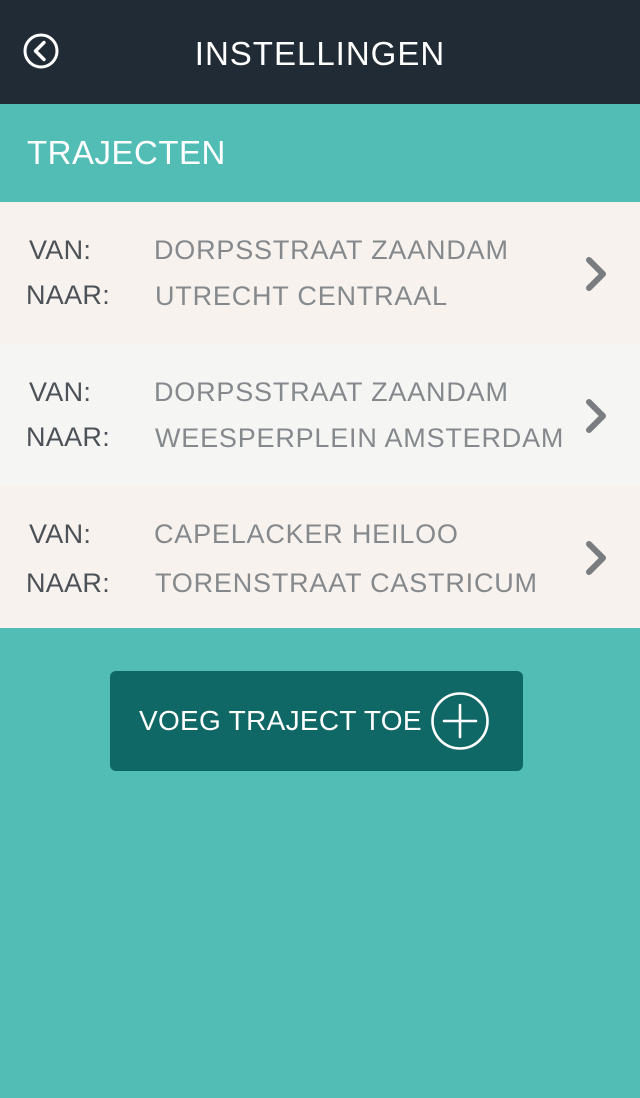 Image resolution: width=640 pixels, height=1098 pixels. Describe the element at coordinates (360, 438) in the screenshot. I see `to-value: WEESPERPLEIN AMSTERDAM` at that location.